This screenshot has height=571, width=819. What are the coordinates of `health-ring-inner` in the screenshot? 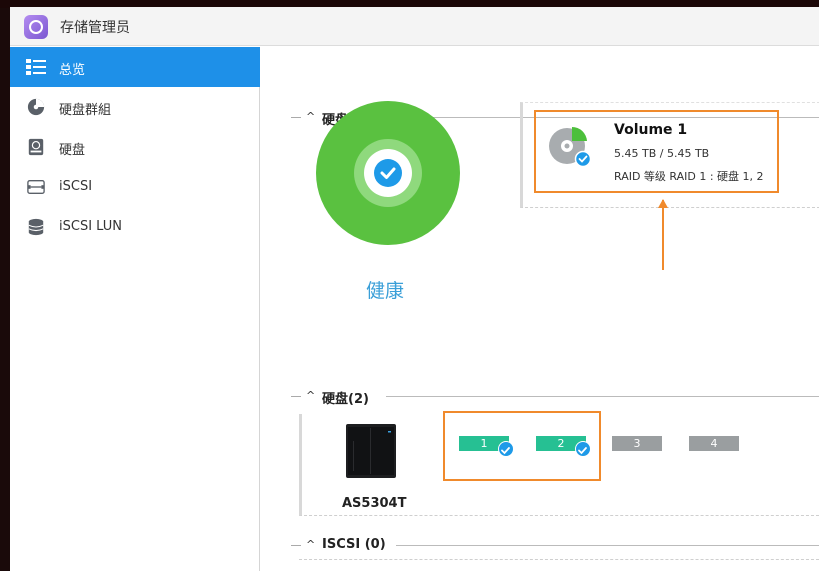 It's located at (388, 173).